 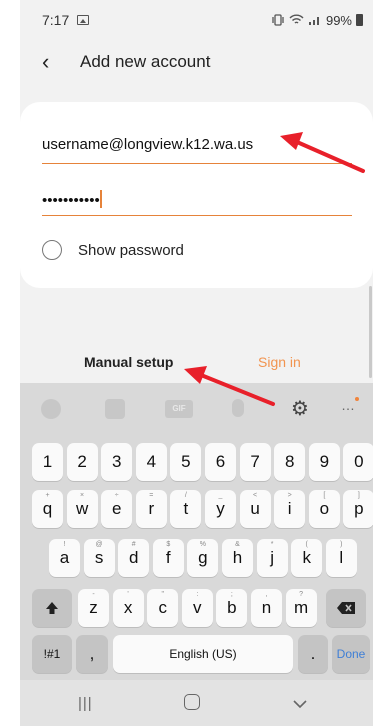 What do you see at coordinates (322, 152) in the screenshot?
I see `annotation-arrow-email` at bounding box center [322, 152].